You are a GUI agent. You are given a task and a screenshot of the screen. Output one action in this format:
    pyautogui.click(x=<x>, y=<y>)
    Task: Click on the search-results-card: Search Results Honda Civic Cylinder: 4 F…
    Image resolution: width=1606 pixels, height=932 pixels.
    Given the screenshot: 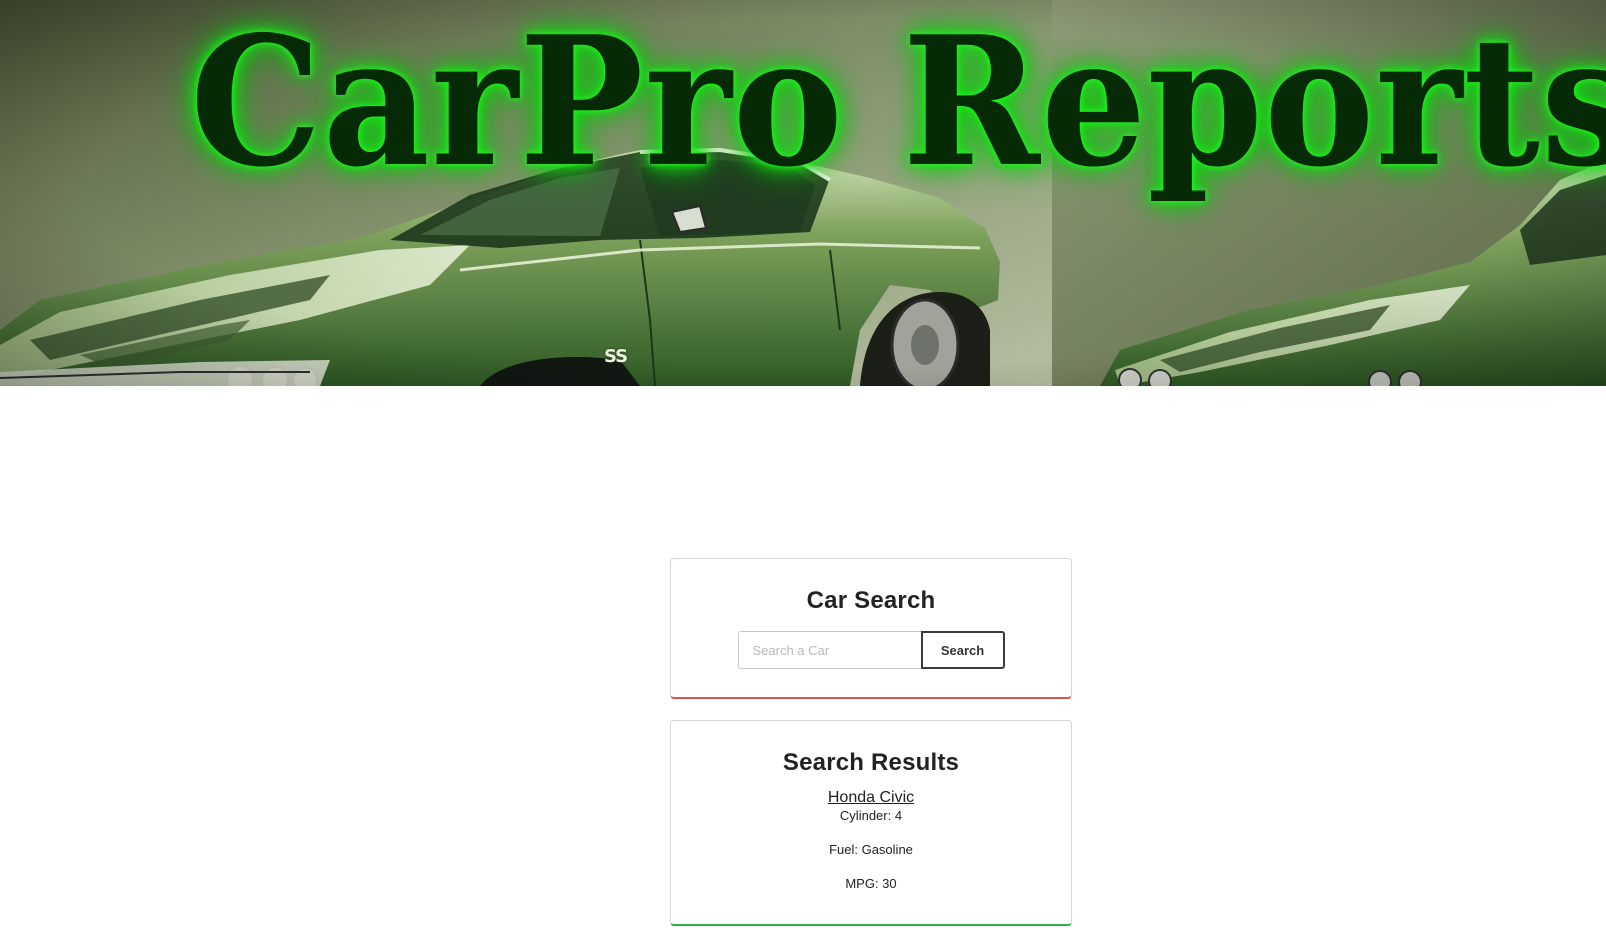 What is the action you would take?
    pyautogui.click(x=871, y=823)
    